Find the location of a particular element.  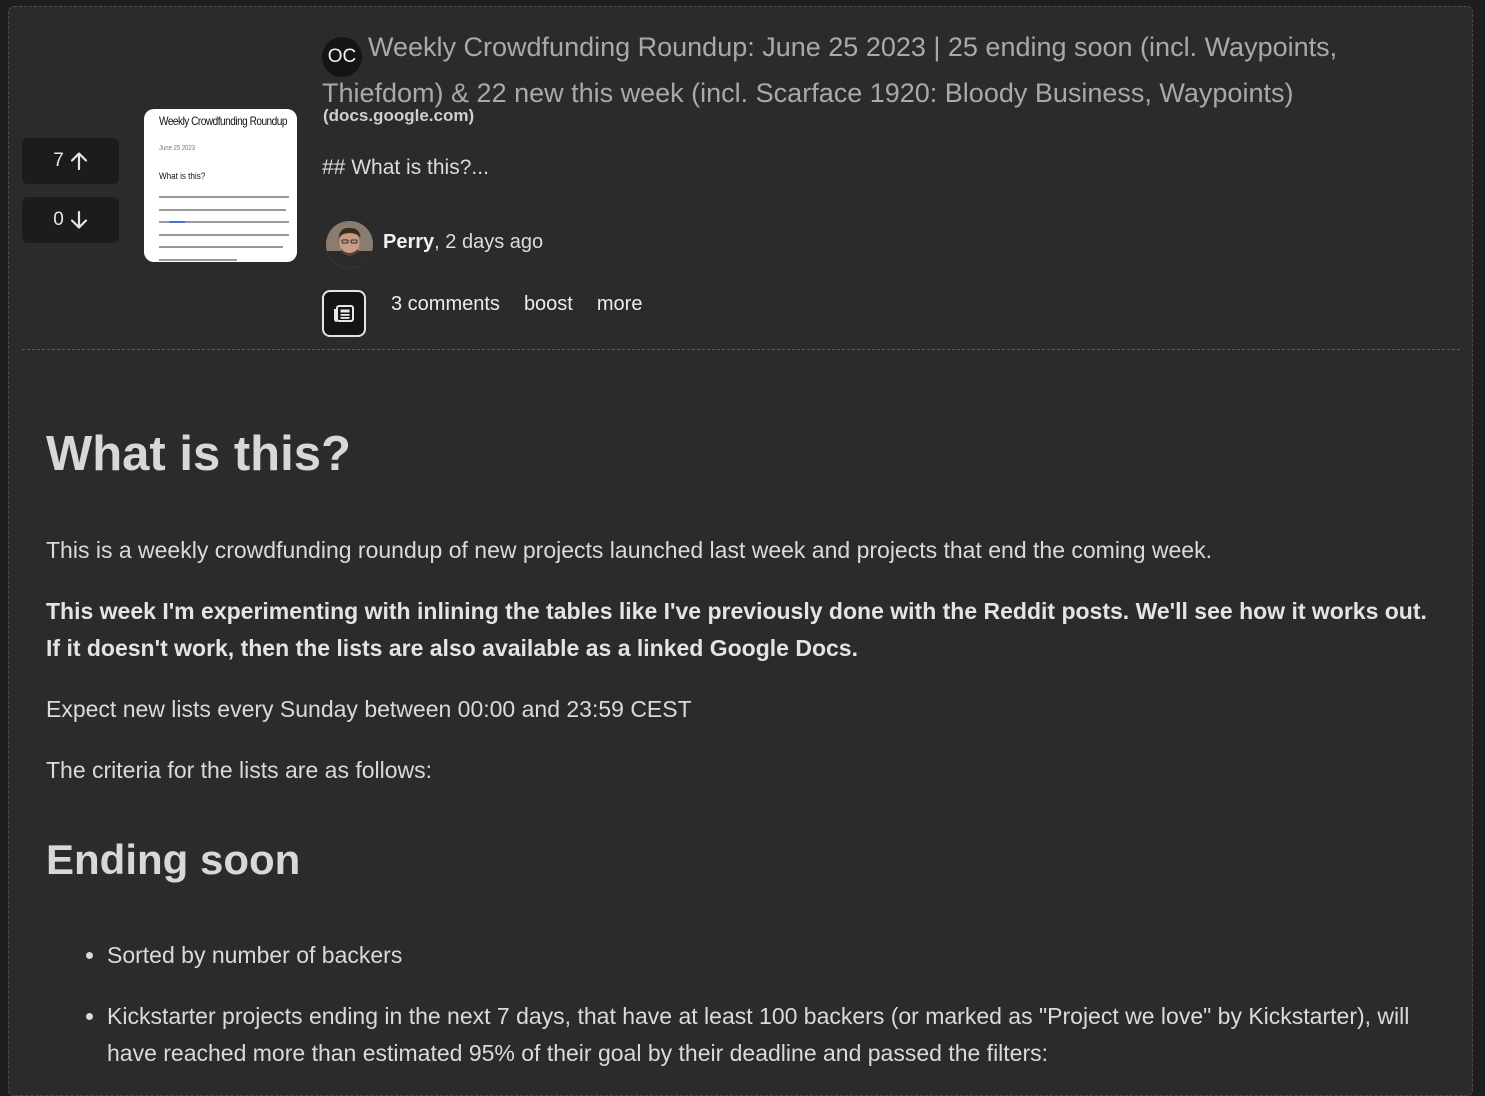

list-item: Sorted by number of backers is located at coordinates (771, 955).